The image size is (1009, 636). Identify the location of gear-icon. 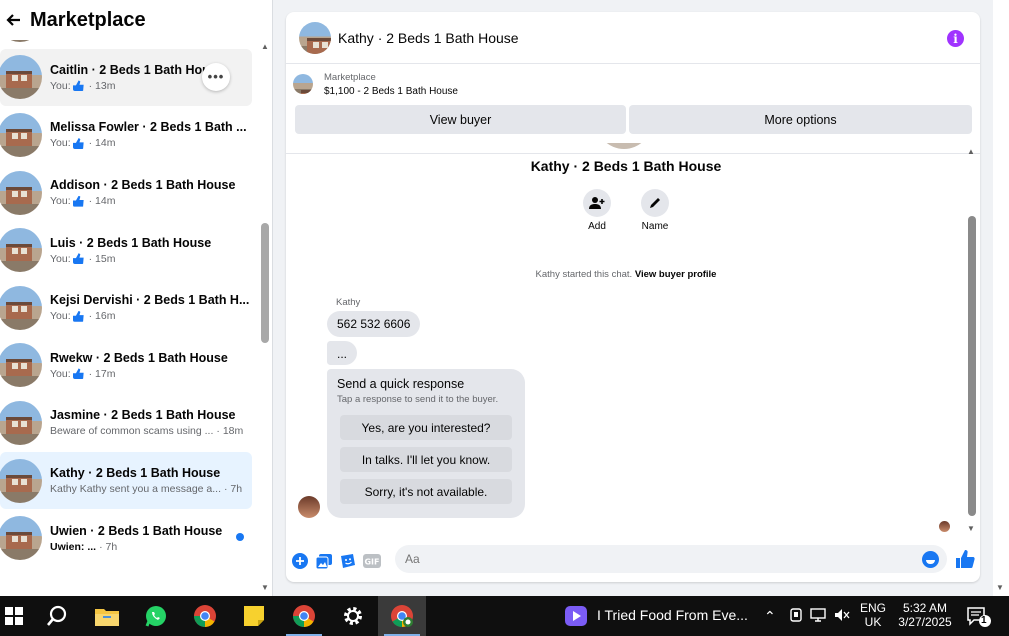
(353, 616).